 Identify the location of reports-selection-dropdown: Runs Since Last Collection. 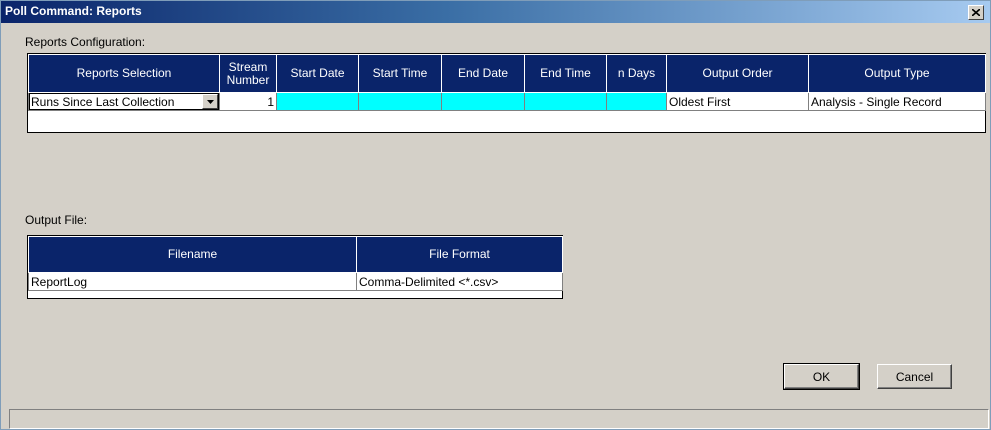
(124, 101).